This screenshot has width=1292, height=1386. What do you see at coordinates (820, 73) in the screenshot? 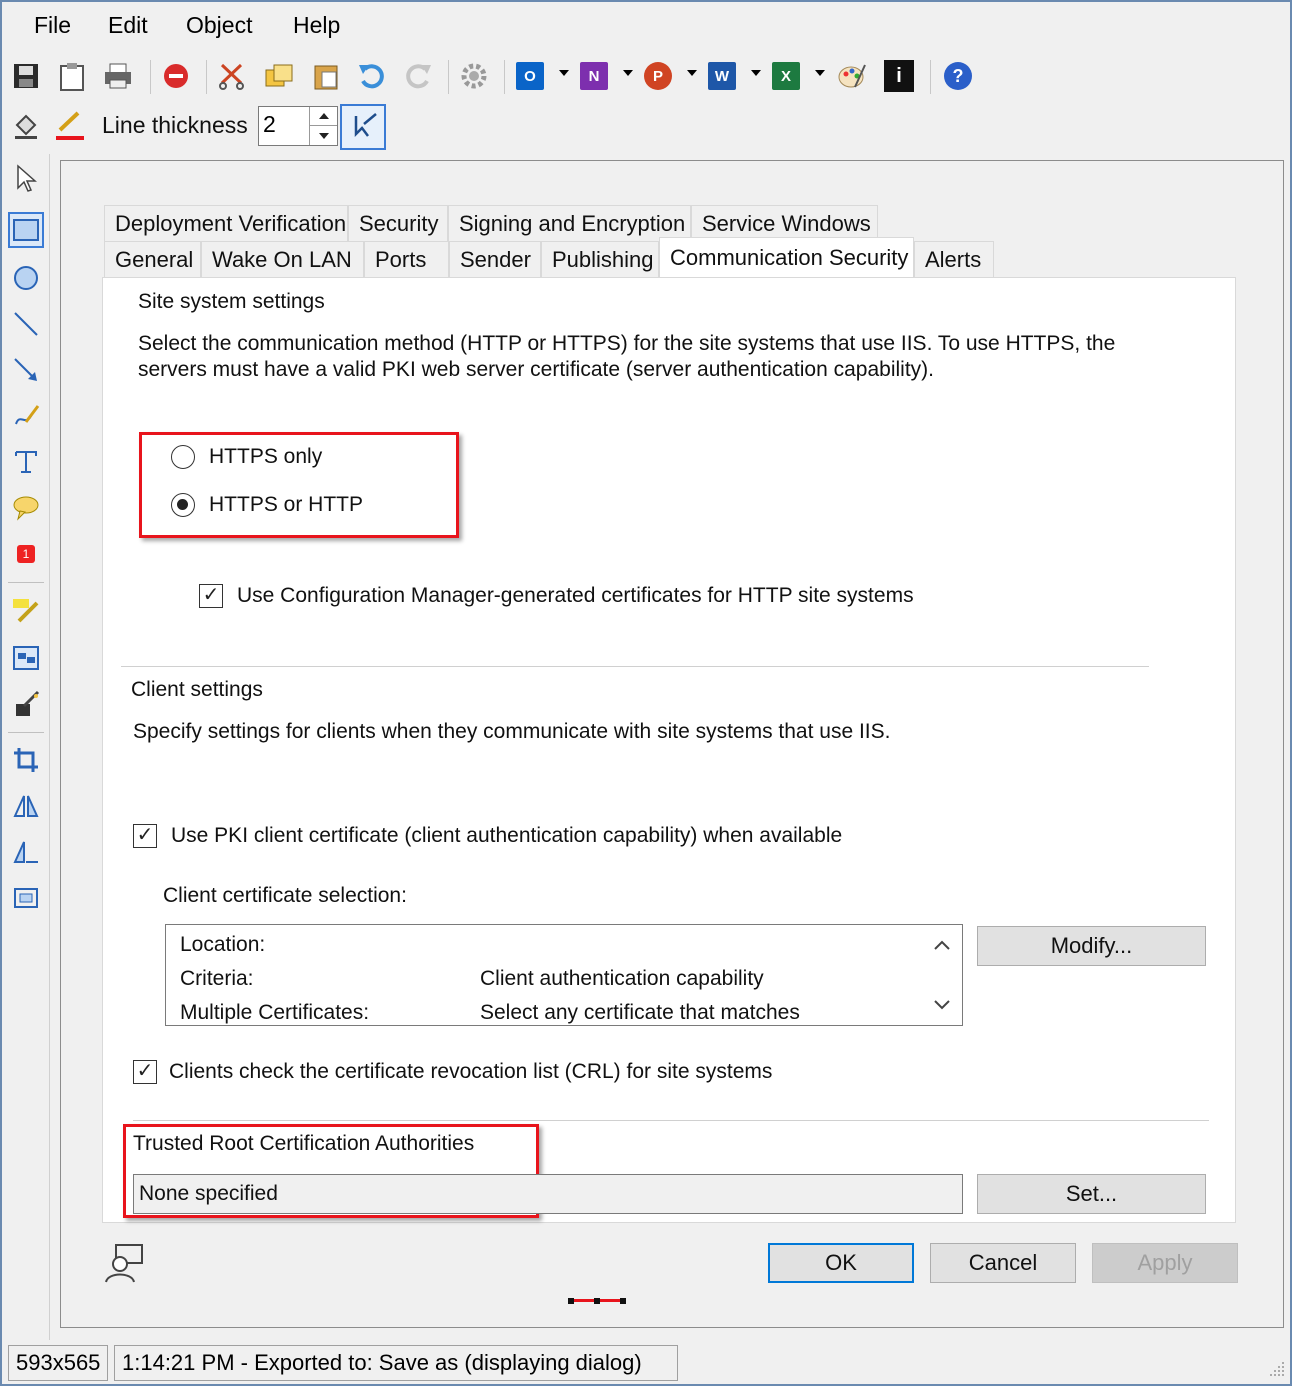
I see `excel-dropdown-icon` at bounding box center [820, 73].